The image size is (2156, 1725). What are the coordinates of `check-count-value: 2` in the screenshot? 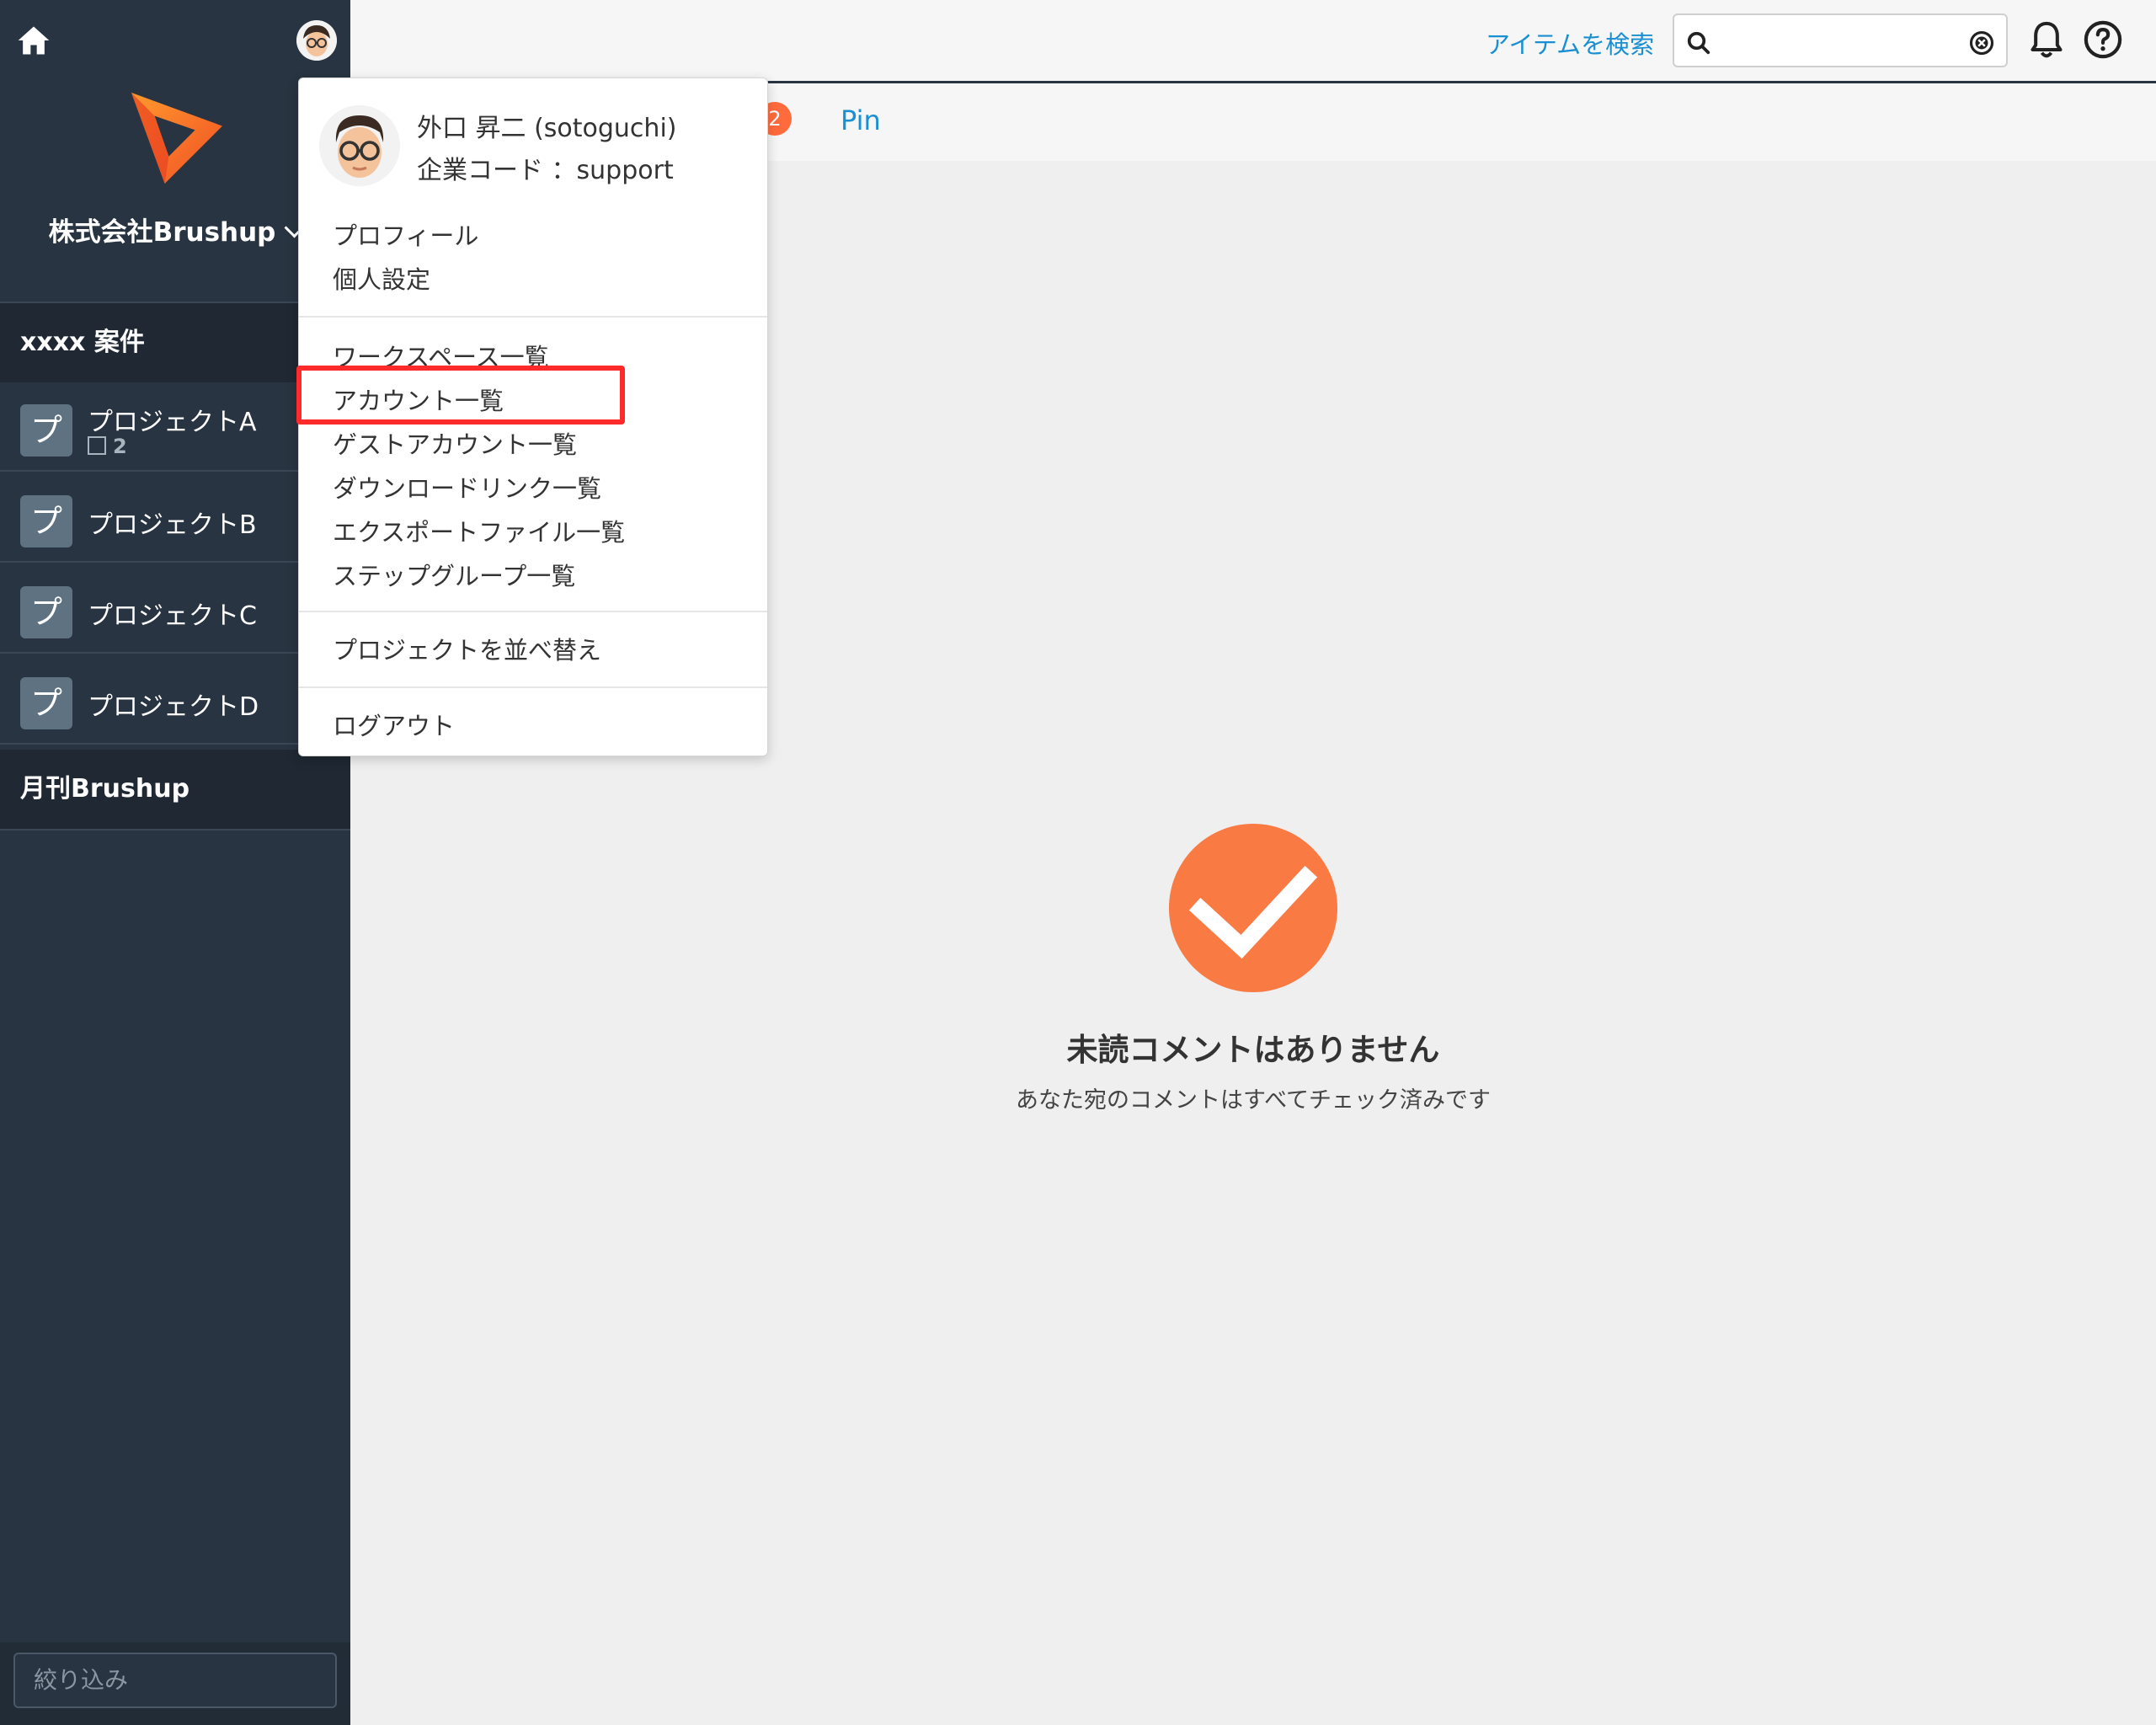 It's located at (120, 446).